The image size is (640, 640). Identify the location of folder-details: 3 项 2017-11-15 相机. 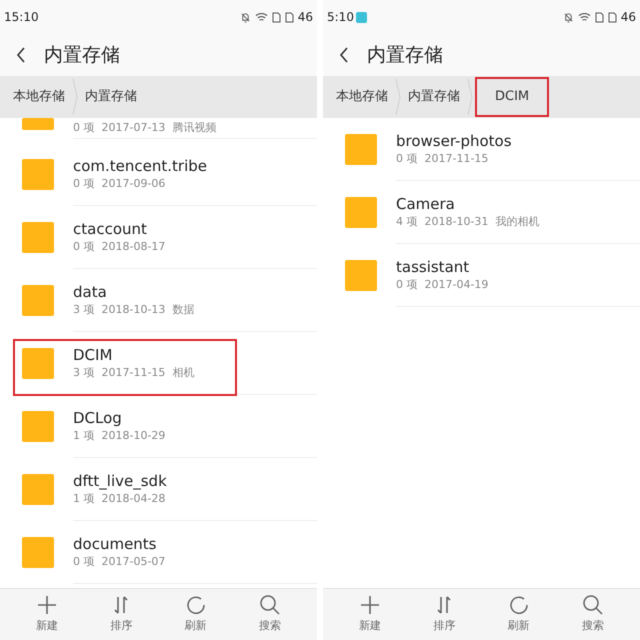
(134, 373).